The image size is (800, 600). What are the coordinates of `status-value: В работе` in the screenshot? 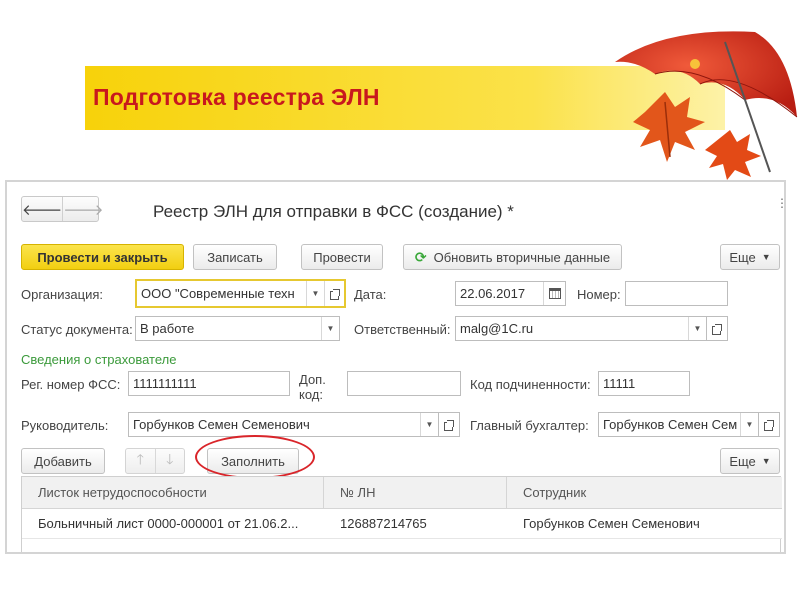 It's located at (167, 328).